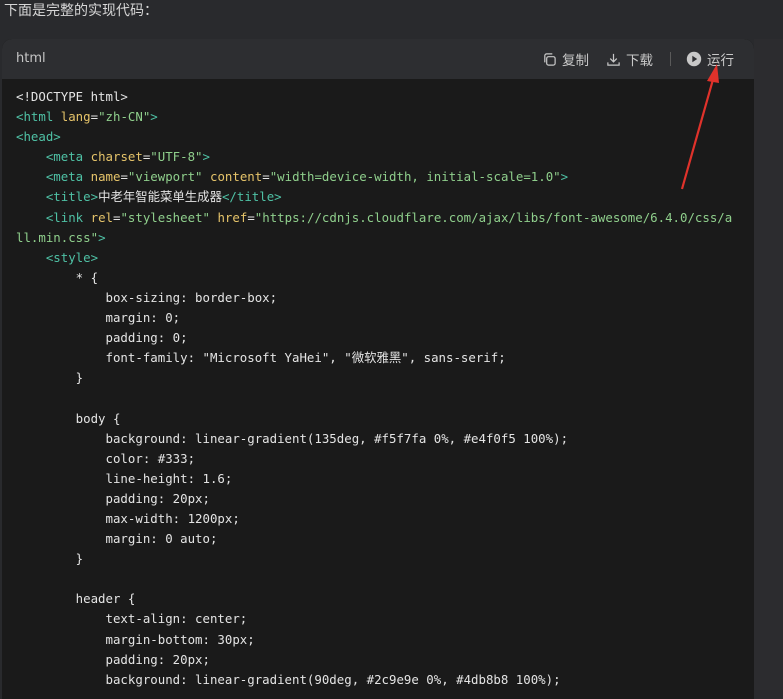  I want to click on code-line: margin: 0 auto;, so click(381, 539).